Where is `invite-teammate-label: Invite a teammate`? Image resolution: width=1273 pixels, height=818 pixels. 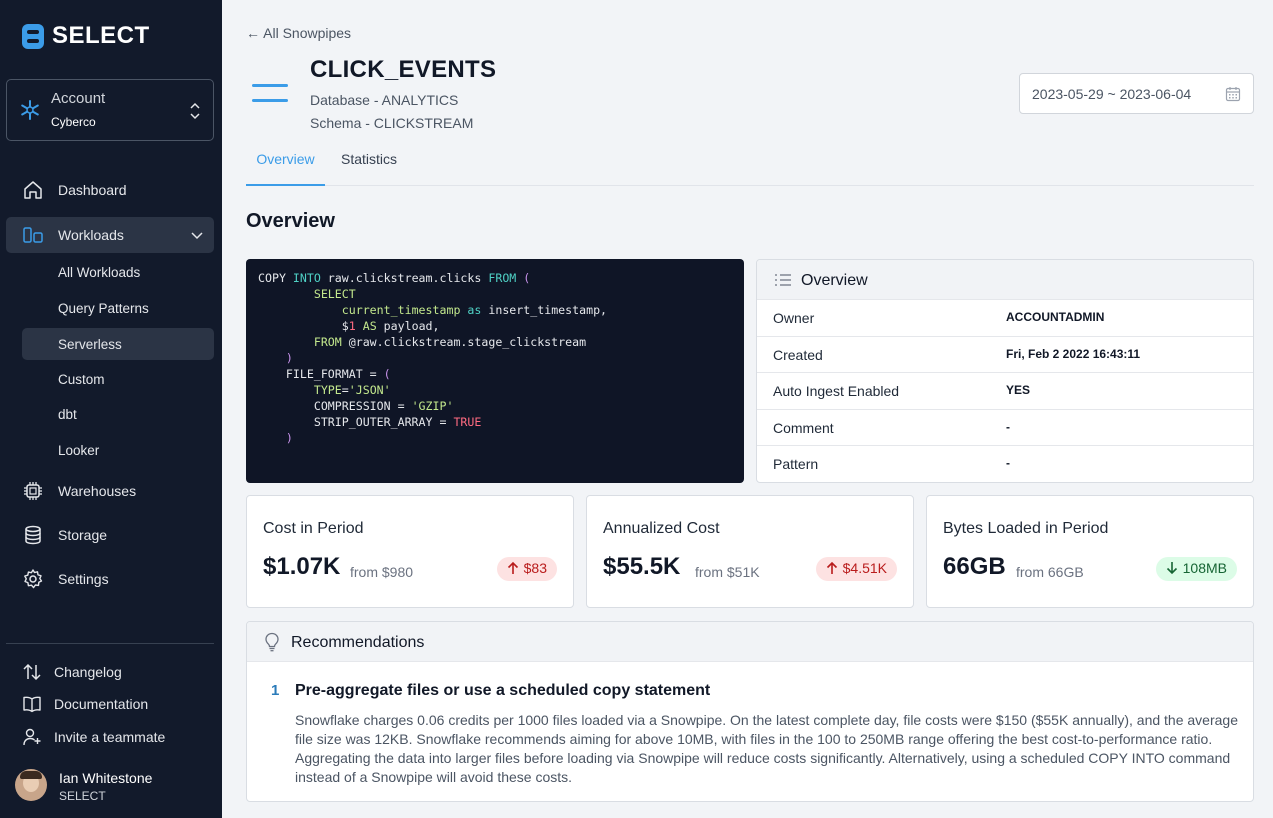 invite-teammate-label: Invite a teammate is located at coordinates (110, 737).